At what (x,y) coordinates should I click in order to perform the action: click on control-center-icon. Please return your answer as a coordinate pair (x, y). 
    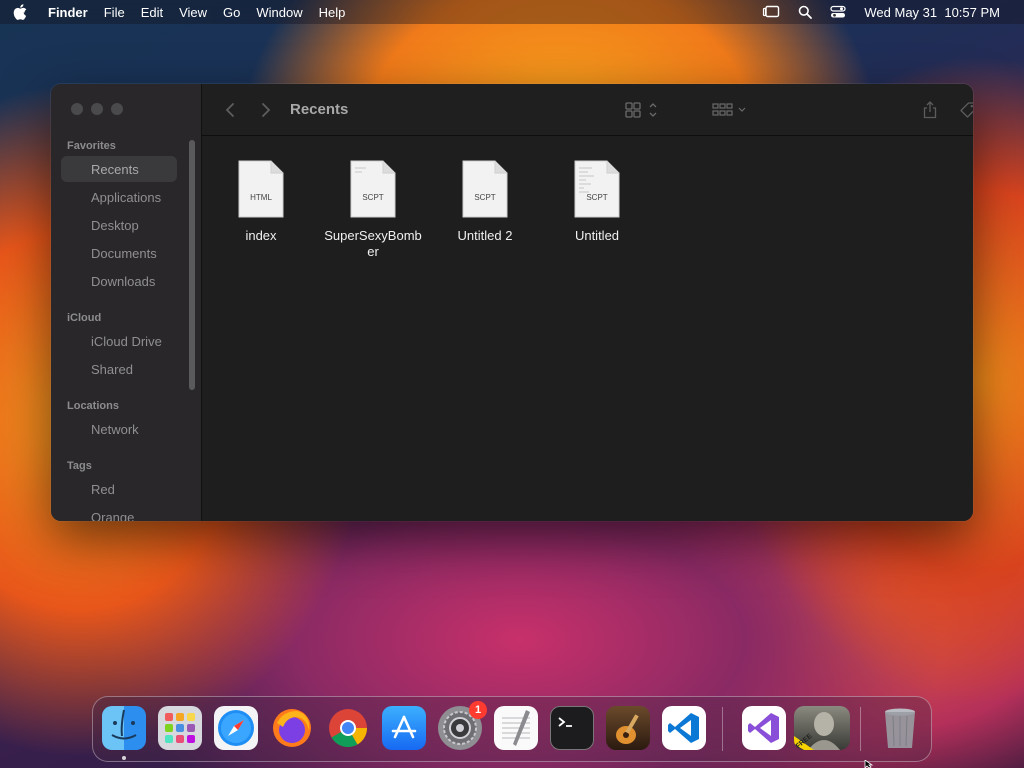
    Looking at the image, I should click on (838, 12).